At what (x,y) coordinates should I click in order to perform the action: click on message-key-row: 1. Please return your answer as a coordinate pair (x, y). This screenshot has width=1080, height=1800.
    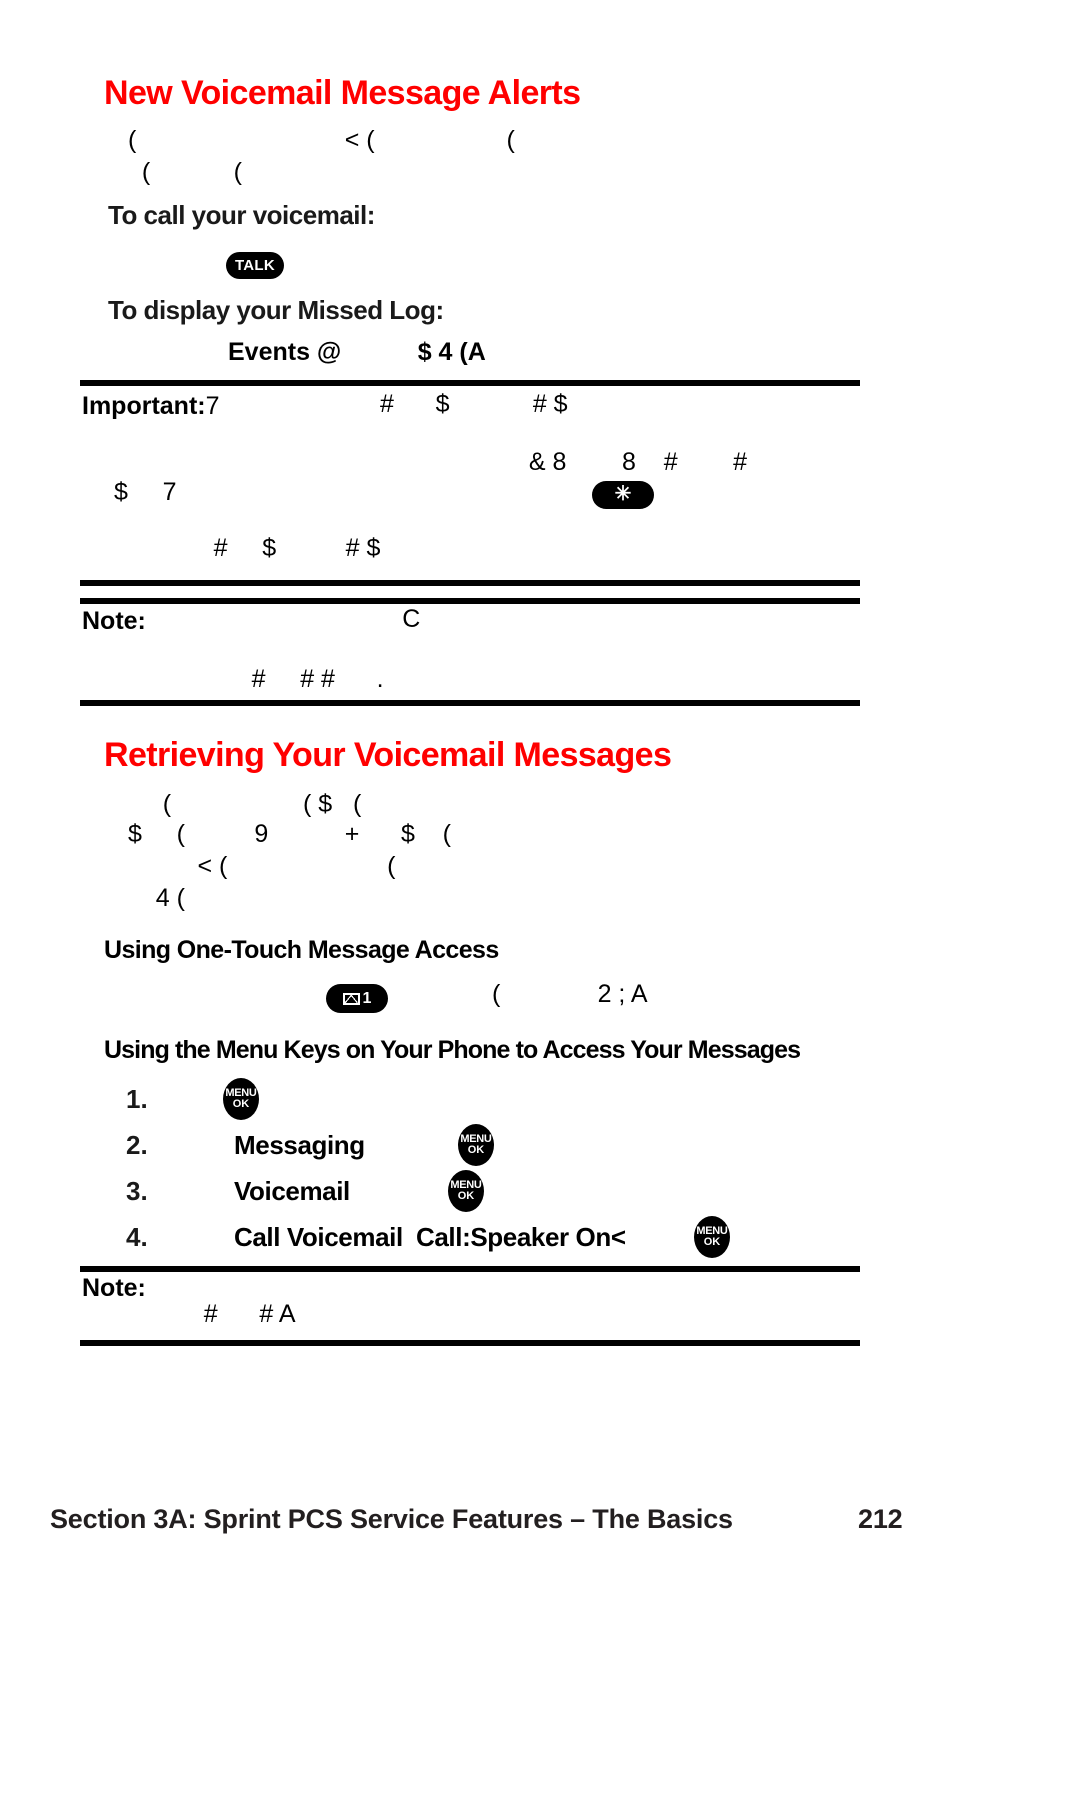
    Looking at the image, I should click on (357, 998).